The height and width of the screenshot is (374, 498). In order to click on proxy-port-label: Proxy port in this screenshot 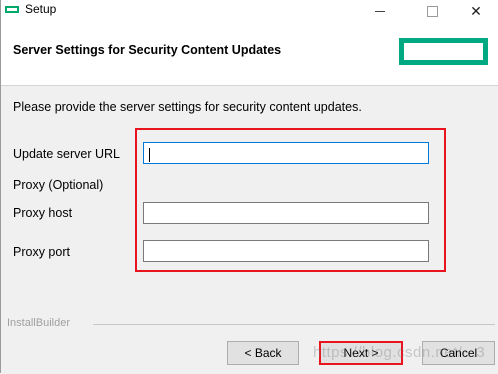, I will do `click(41, 252)`.